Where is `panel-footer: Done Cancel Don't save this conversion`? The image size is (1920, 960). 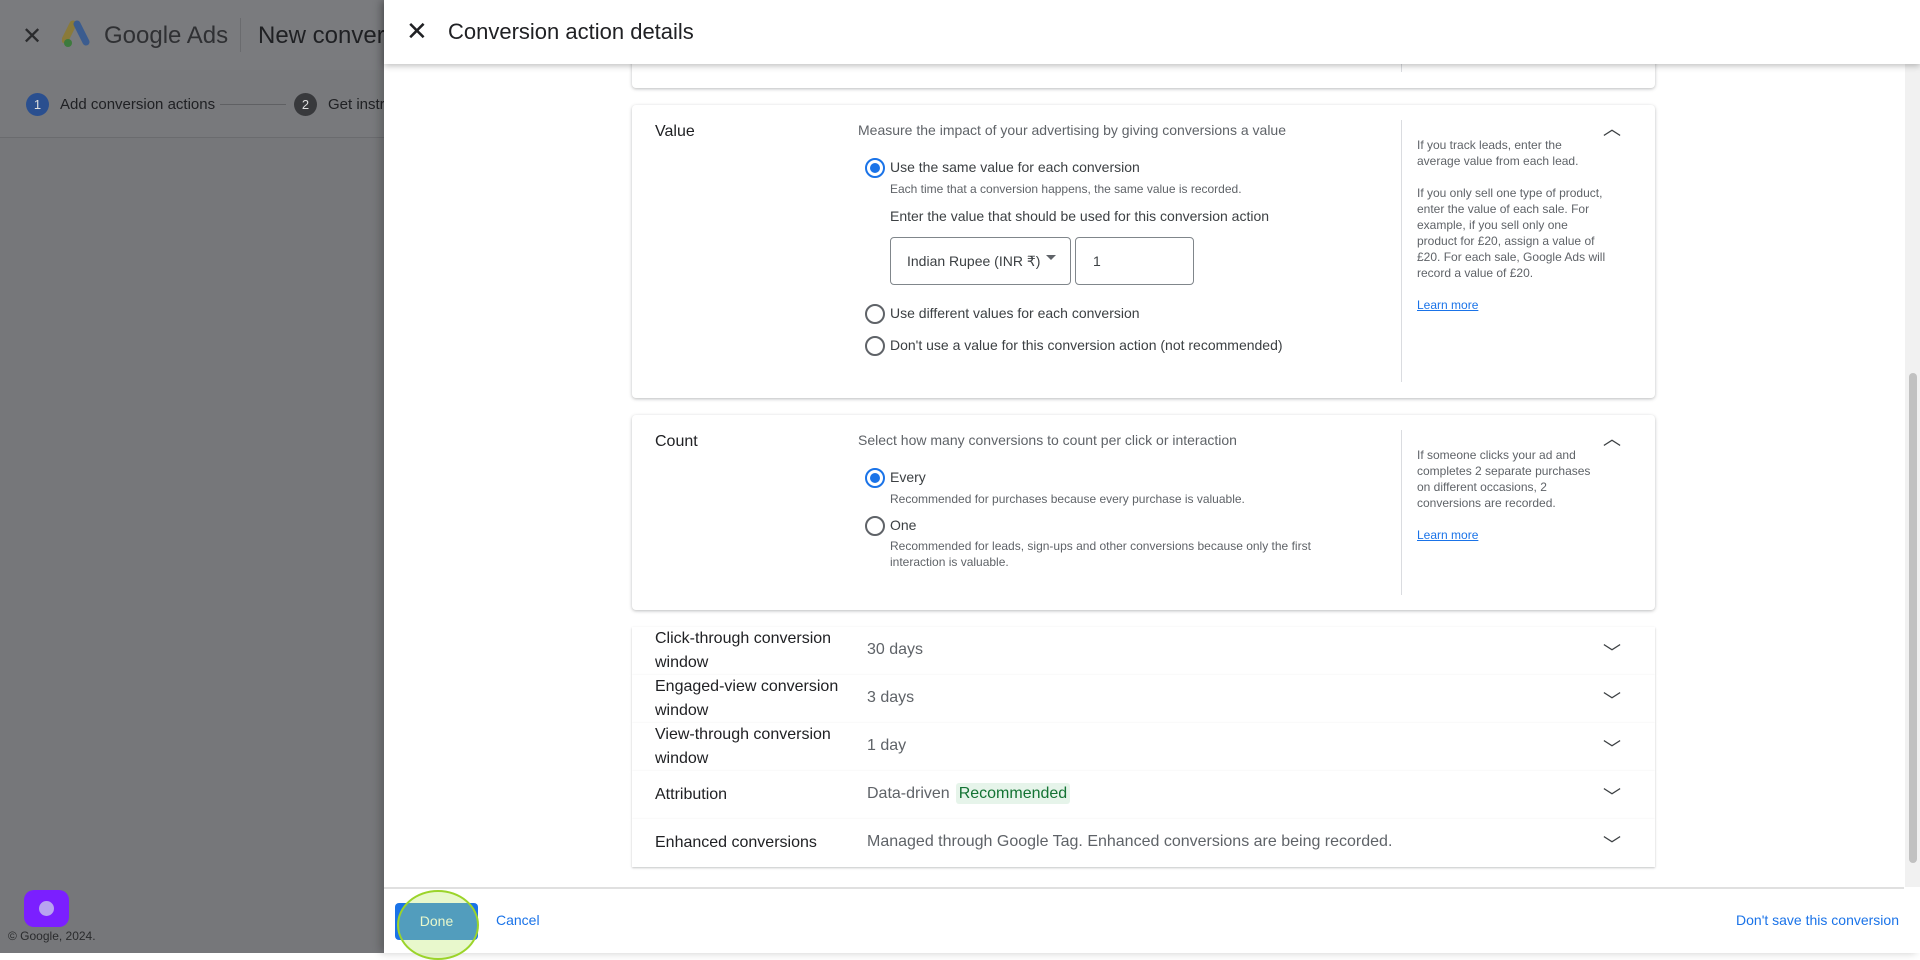 panel-footer: Done Cancel Don't save this conversion is located at coordinates (1144, 920).